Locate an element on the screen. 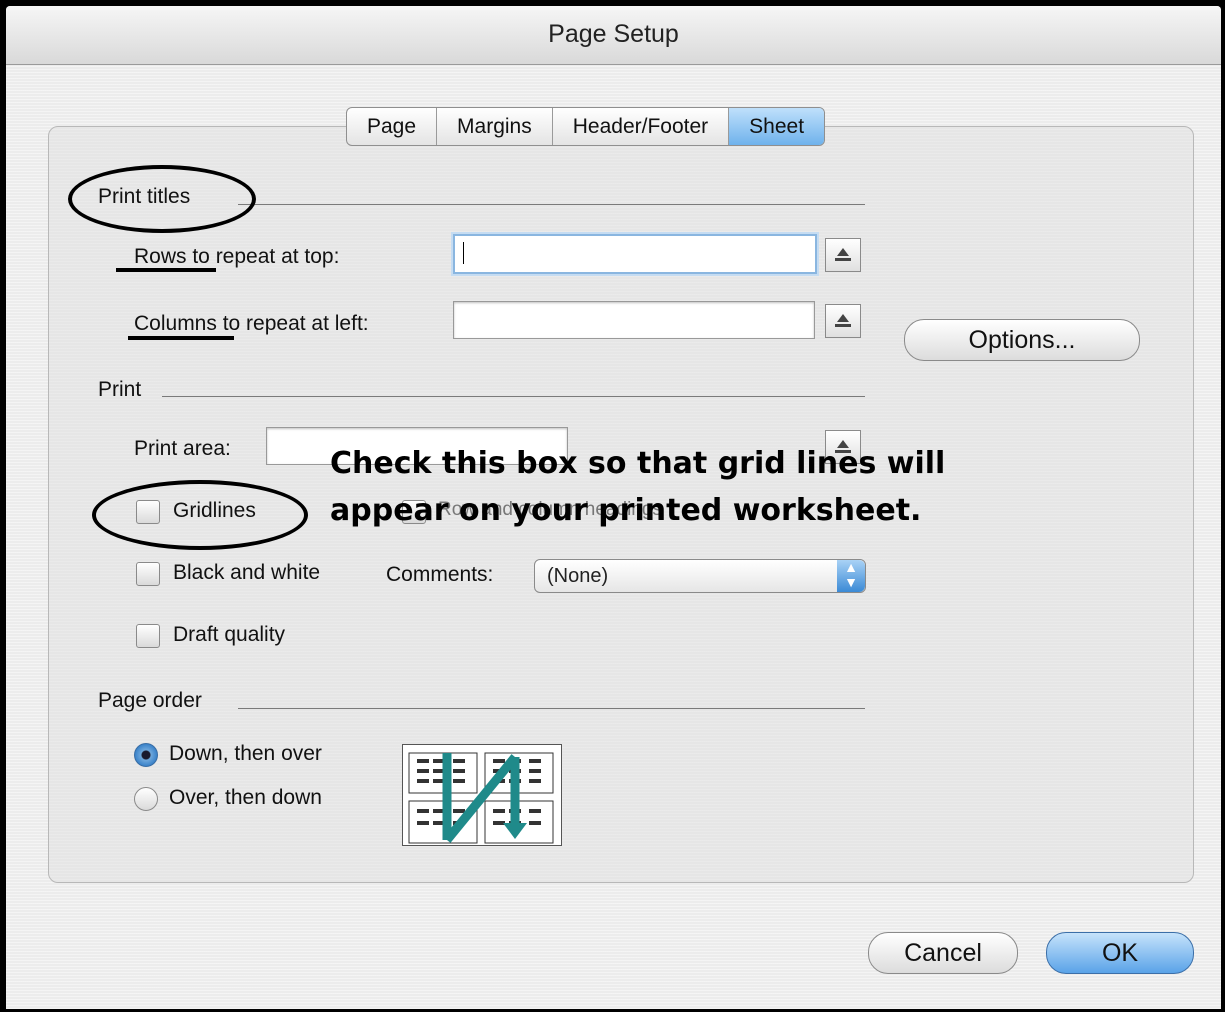 The width and height of the screenshot is (1225, 1012). tab-page: Page is located at coordinates (392, 126).